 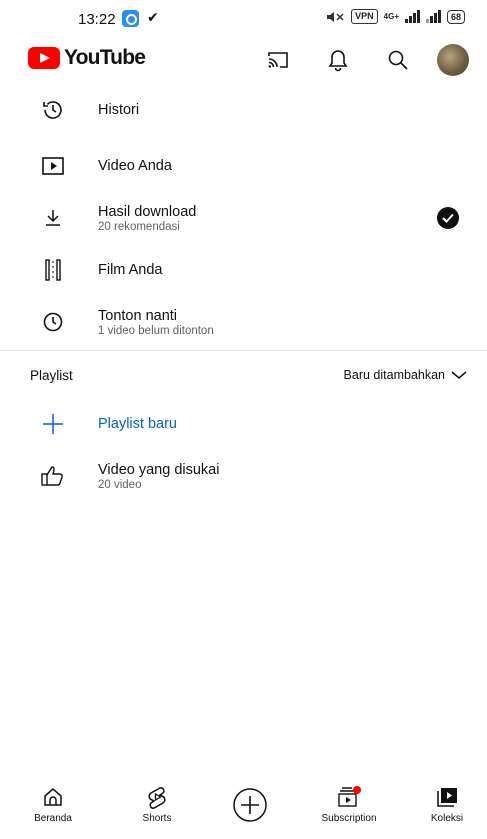 What do you see at coordinates (51, 375) in the screenshot?
I see `playlist-section-title: Playlist` at bounding box center [51, 375].